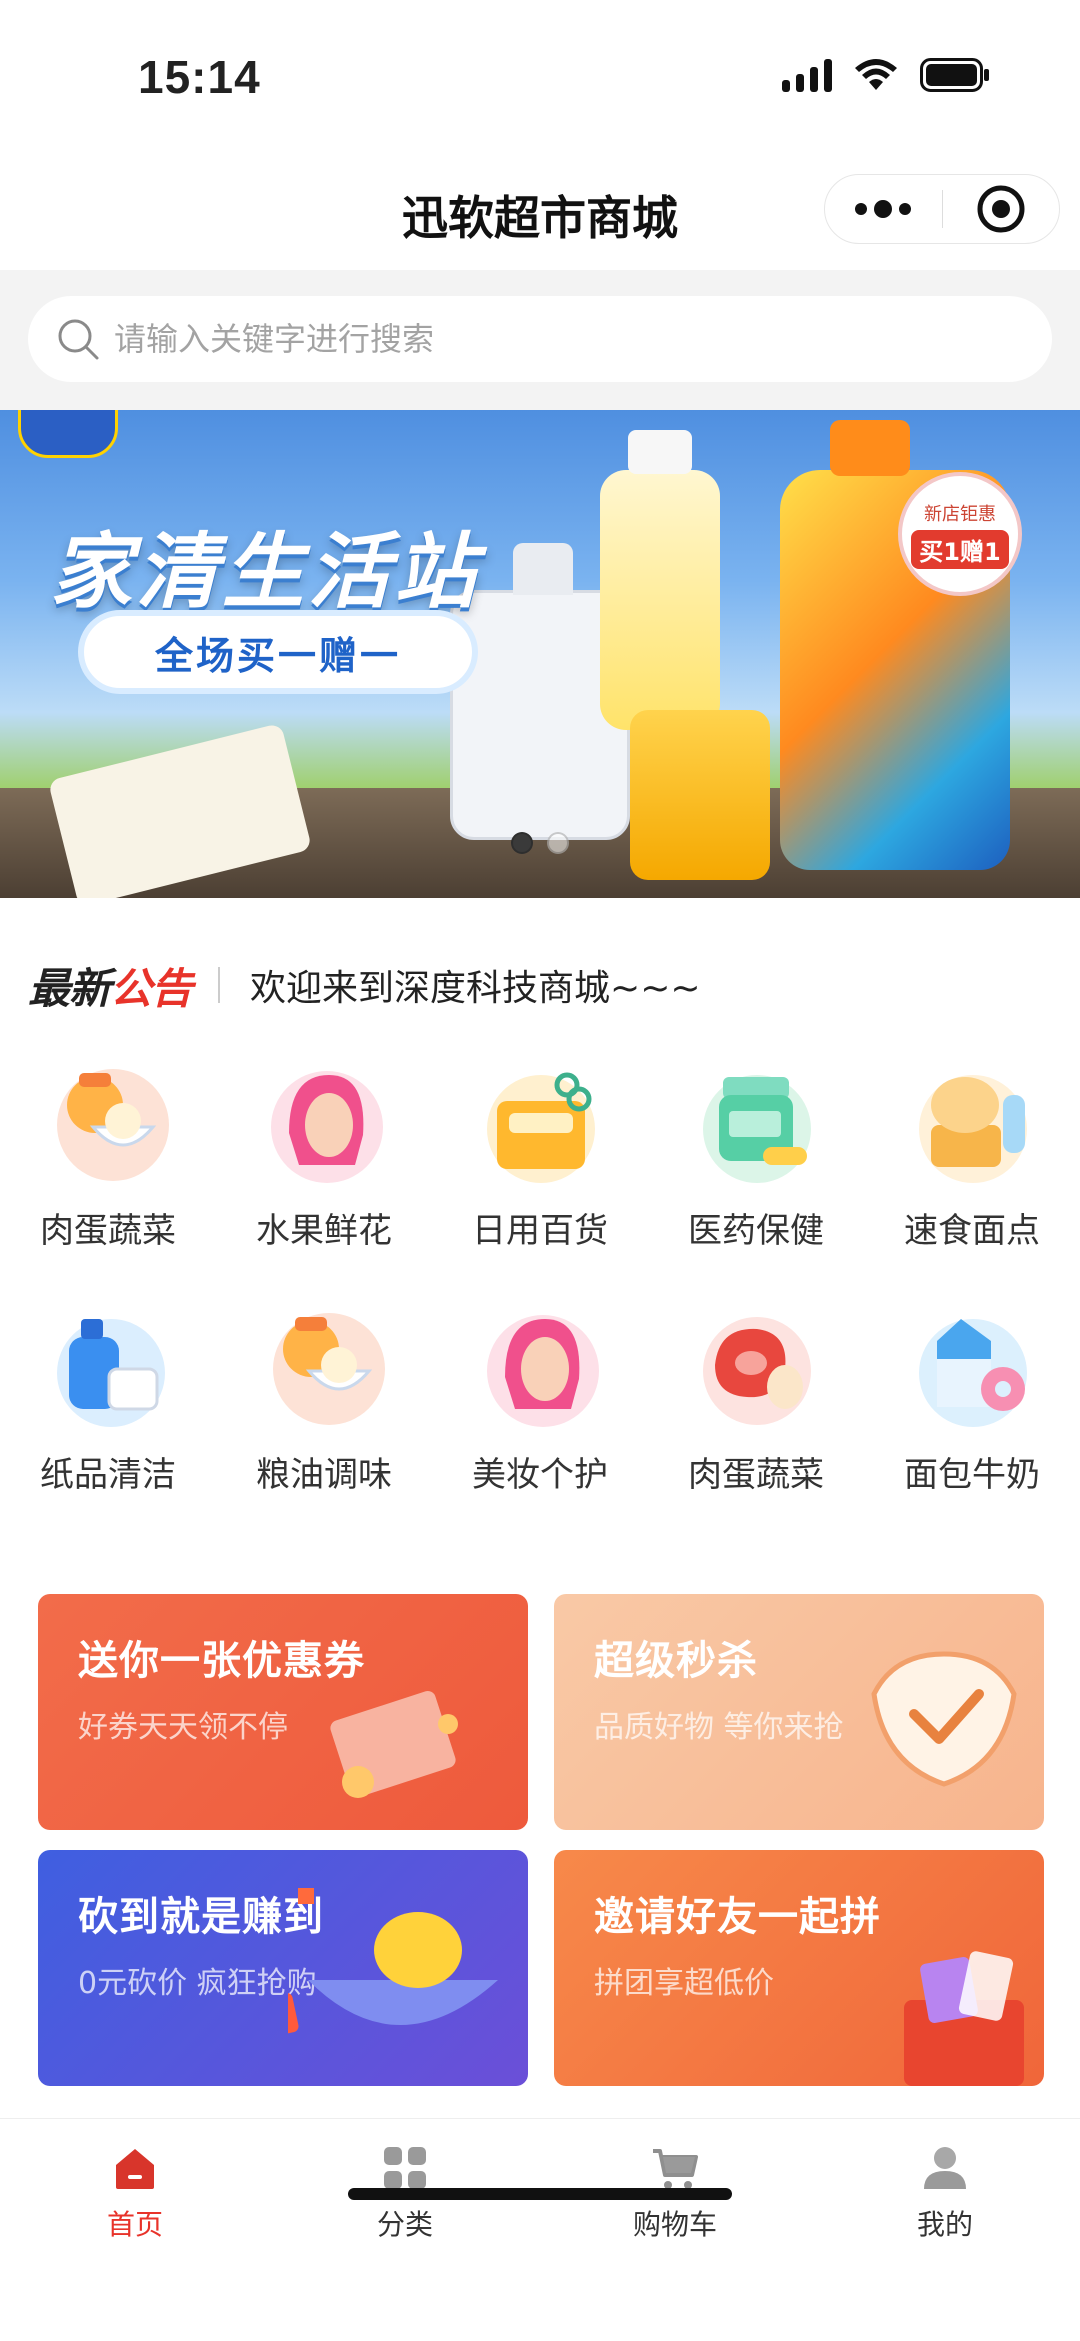  I want to click on home-indicator, so click(540, 2194).